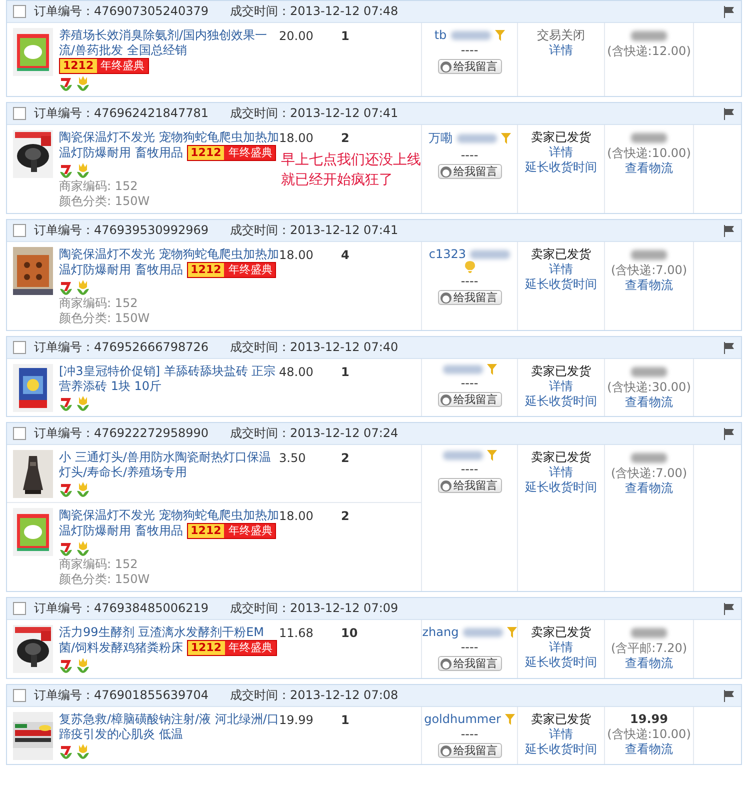  I want to click on order-number: 订单编号：476952666798726, so click(122, 347).